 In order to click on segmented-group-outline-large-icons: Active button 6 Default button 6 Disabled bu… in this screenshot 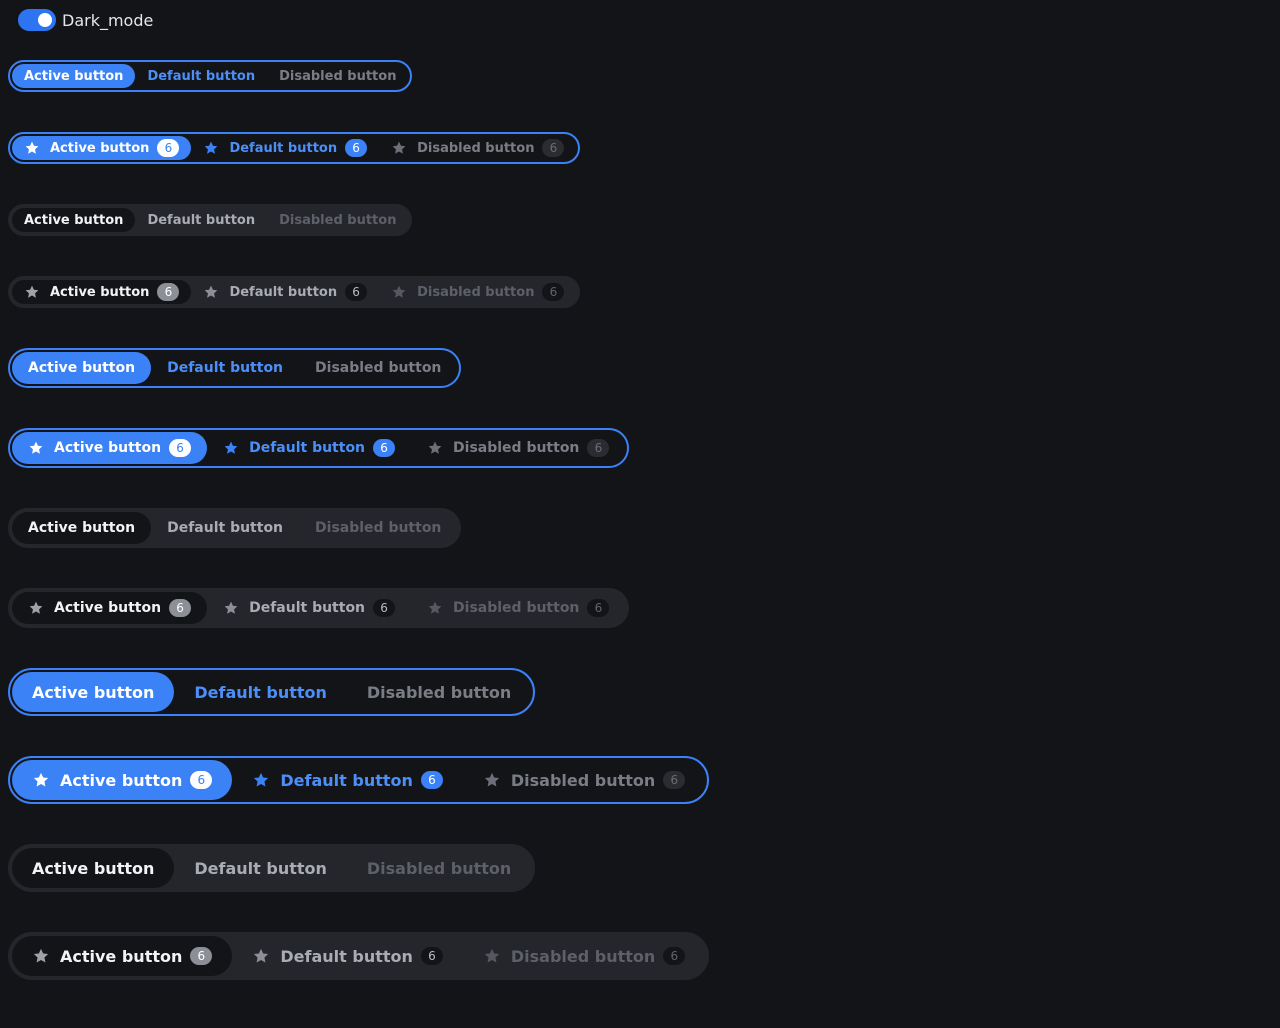, I will do `click(359, 780)`.